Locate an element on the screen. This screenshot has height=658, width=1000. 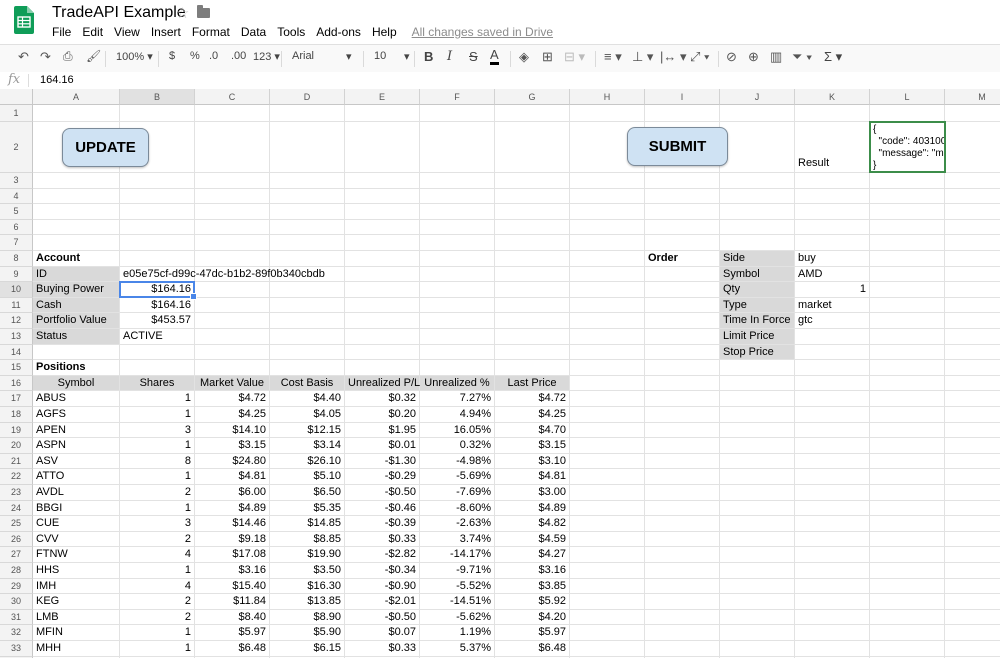
merge-icon: ⊟ ▾ is located at coordinates (574, 57).